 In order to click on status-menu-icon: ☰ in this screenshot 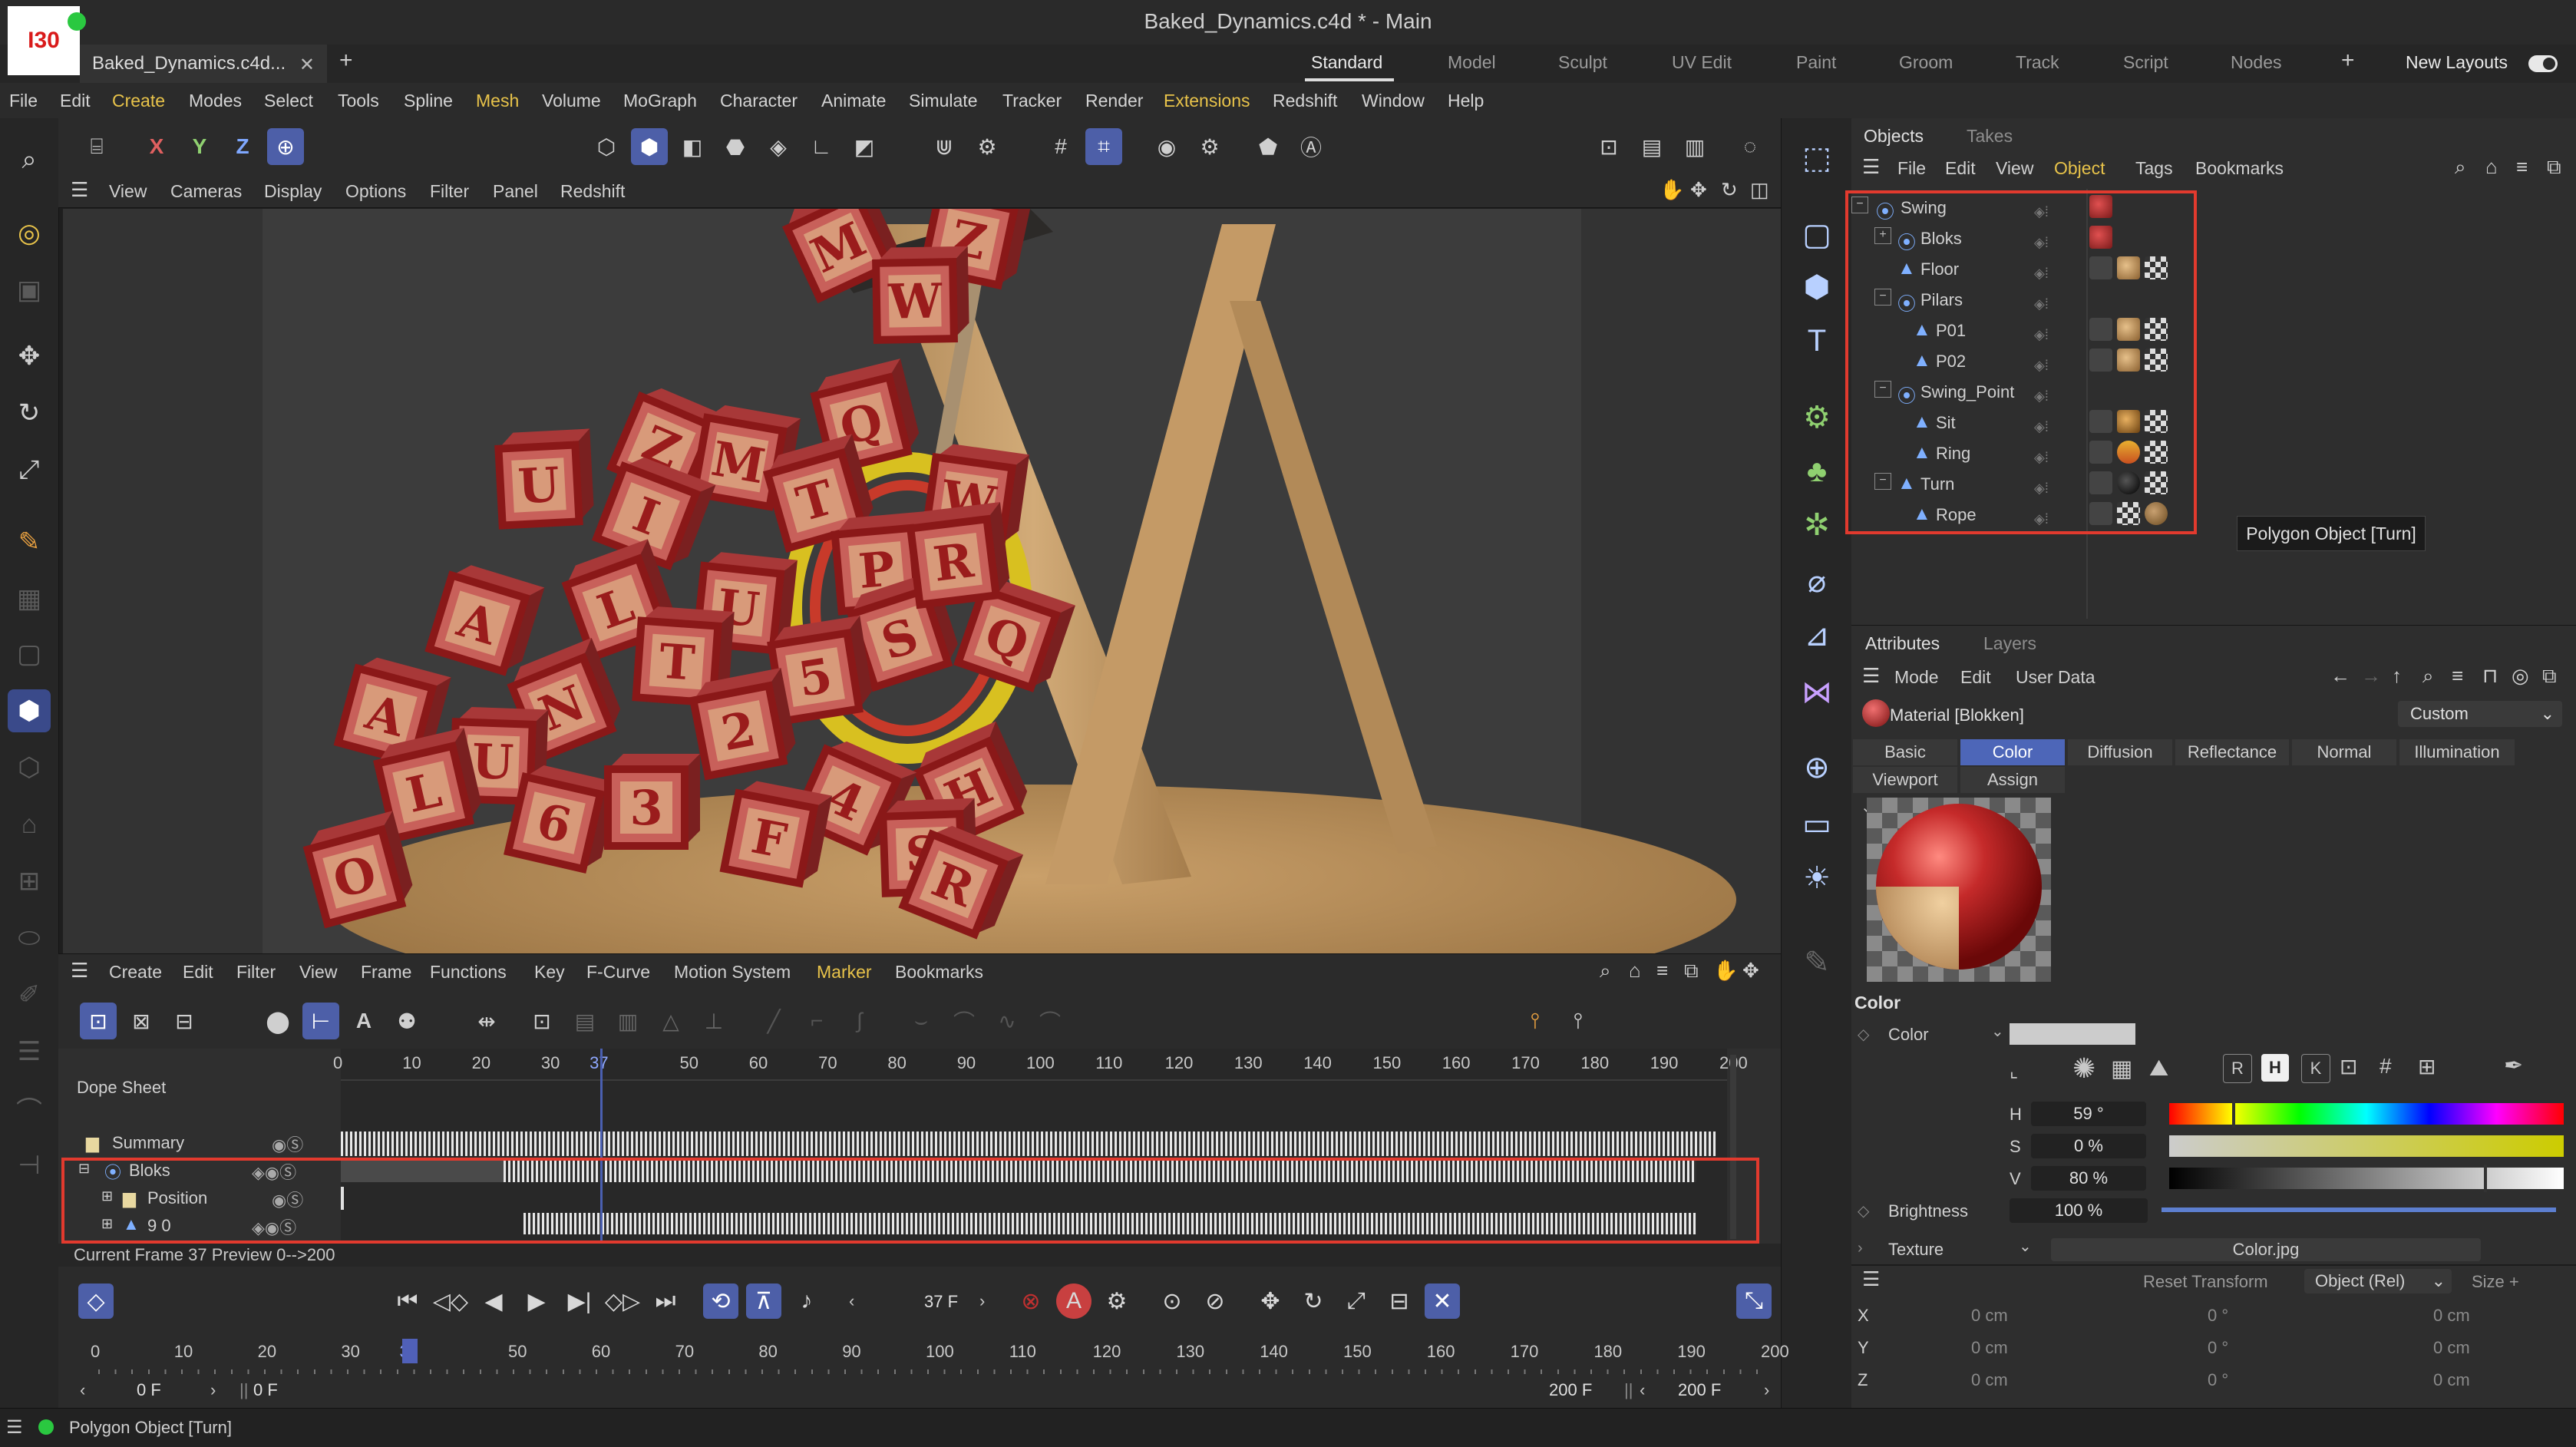, I will do `click(14, 1427)`.